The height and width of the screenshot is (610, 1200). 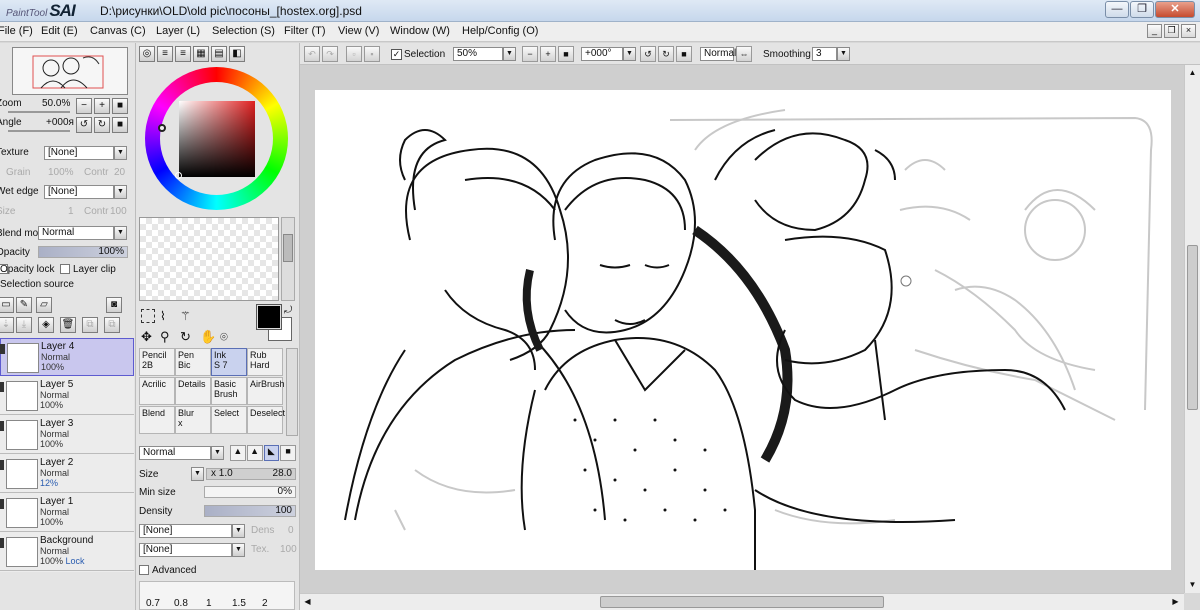 I want to click on layer-mask-icon: ◙, so click(x=114, y=305).